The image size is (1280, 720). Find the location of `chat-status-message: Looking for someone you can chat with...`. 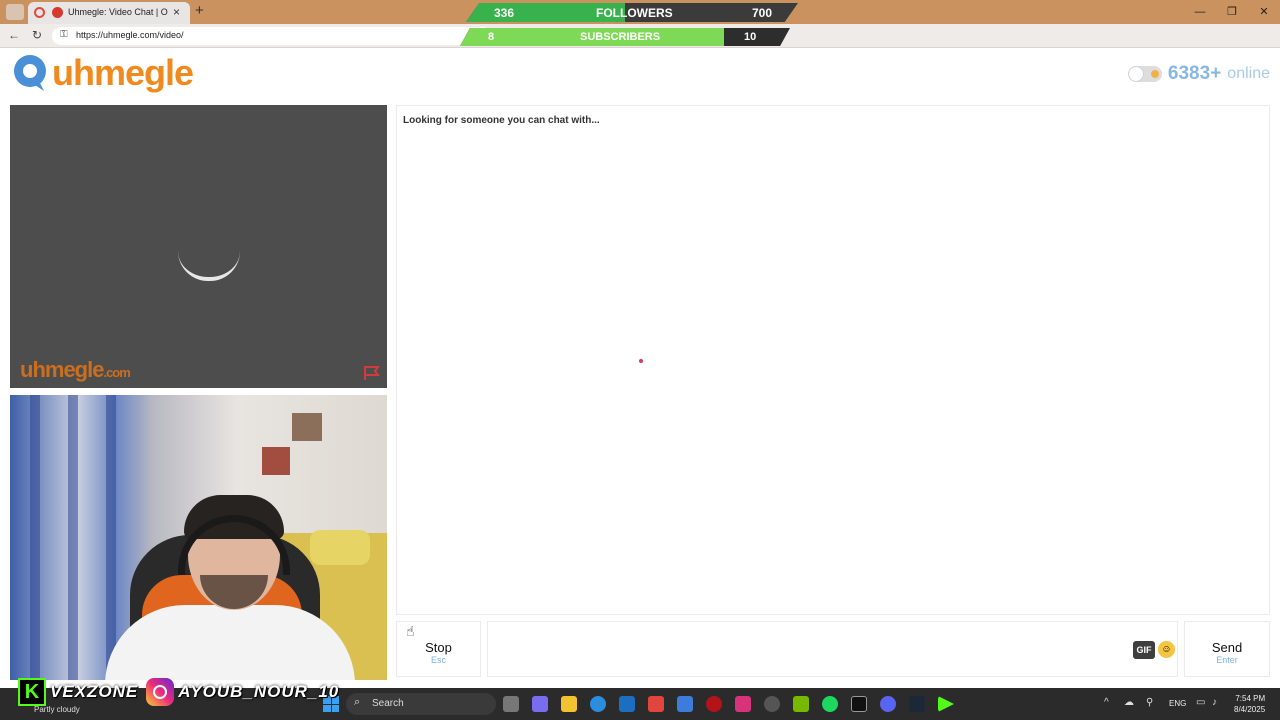

chat-status-message: Looking for someone you can chat with... is located at coordinates (501, 120).